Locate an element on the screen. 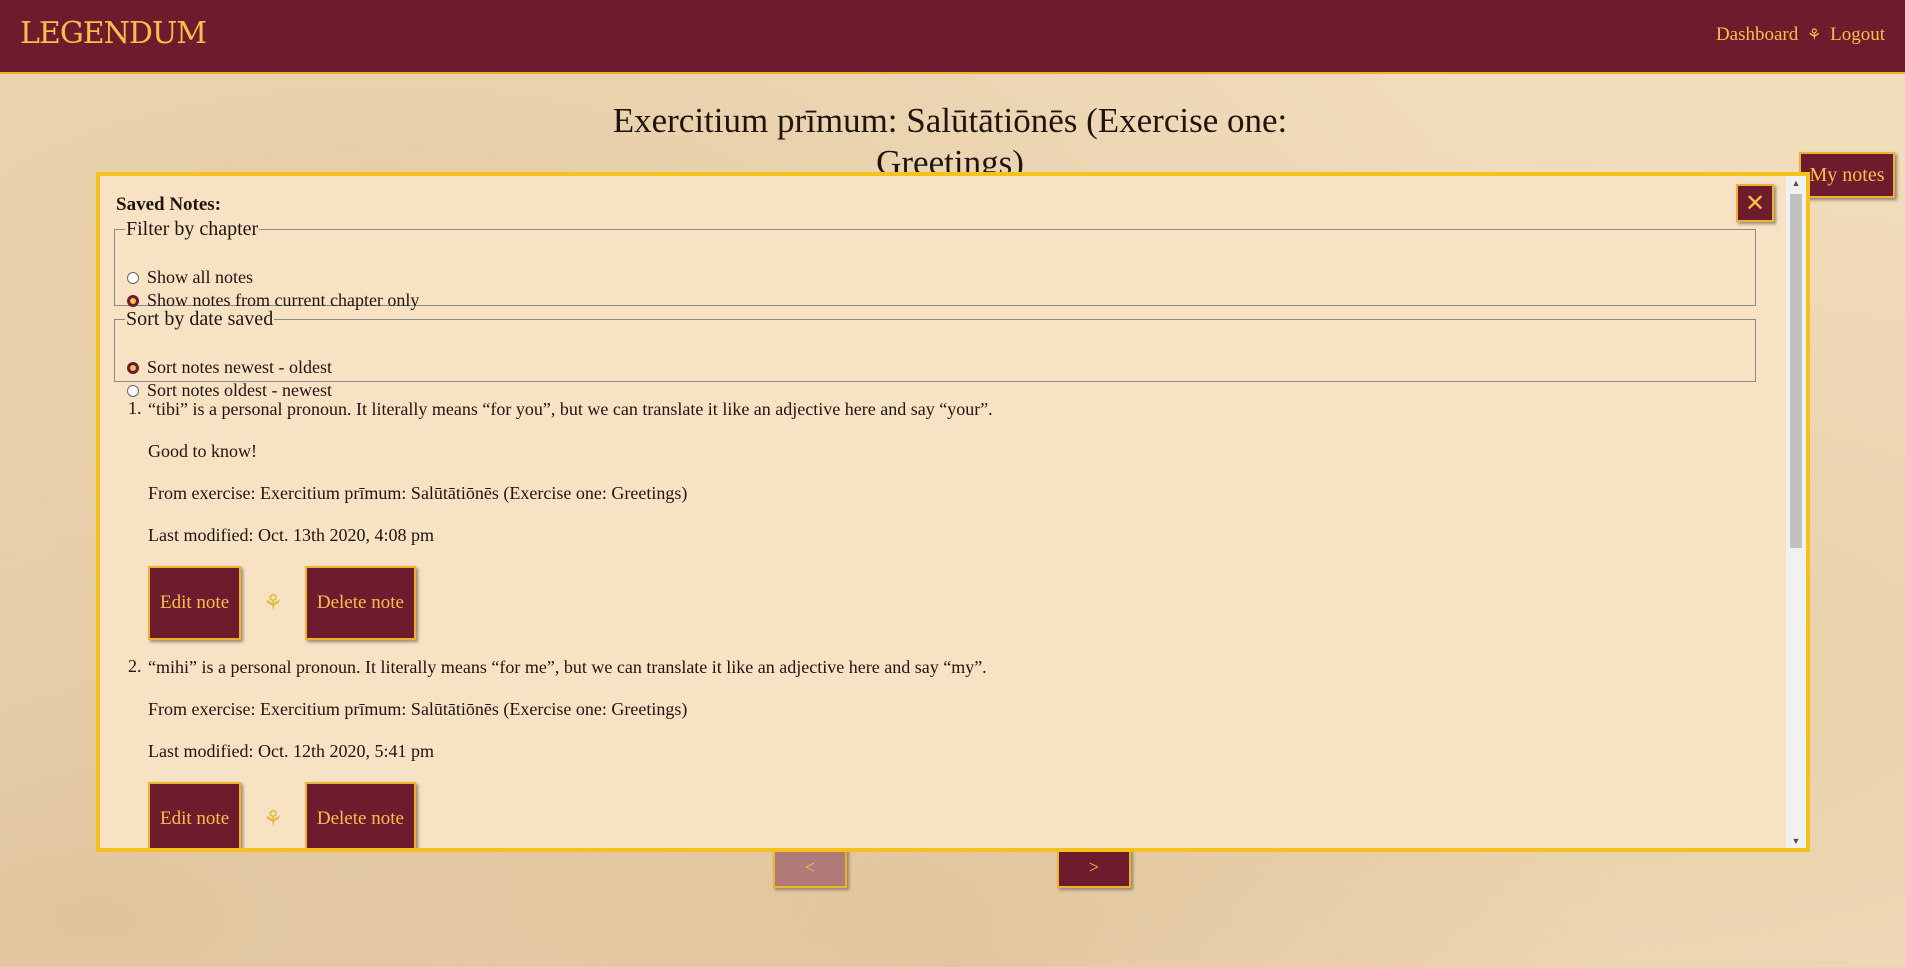 Image resolution: width=1905 pixels, height=967 pixels. note-modified: Last modified: Oct. 13th 2020, 4:08 pm is located at coordinates (291, 535).